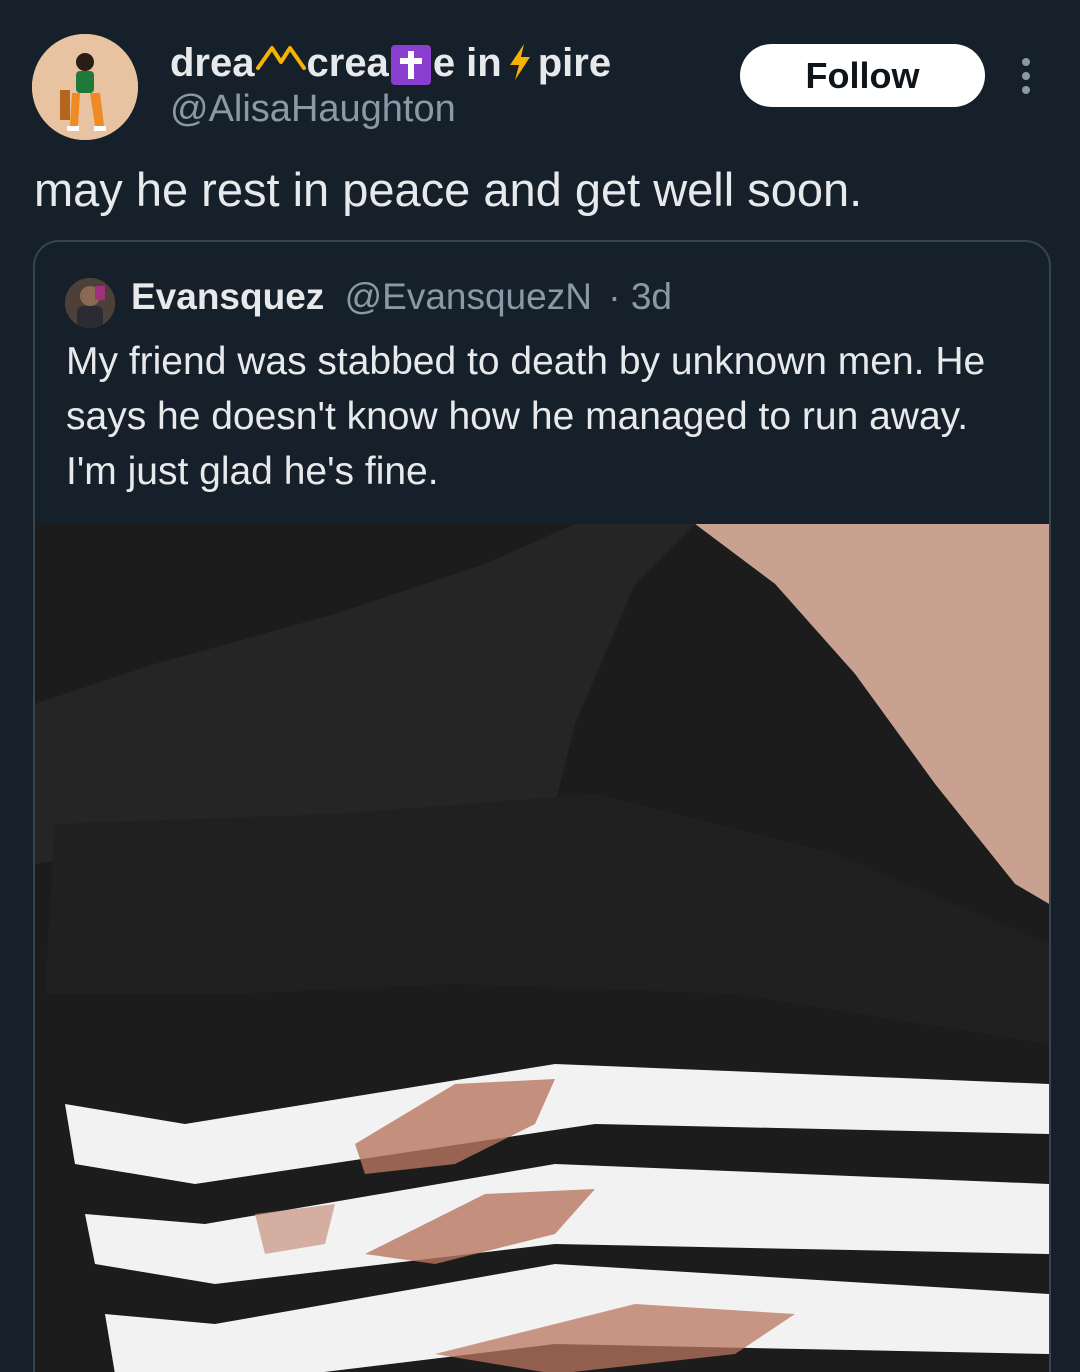 This screenshot has width=1080, height=1372. I want to click on more-vertical-icon, so click(1026, 76).